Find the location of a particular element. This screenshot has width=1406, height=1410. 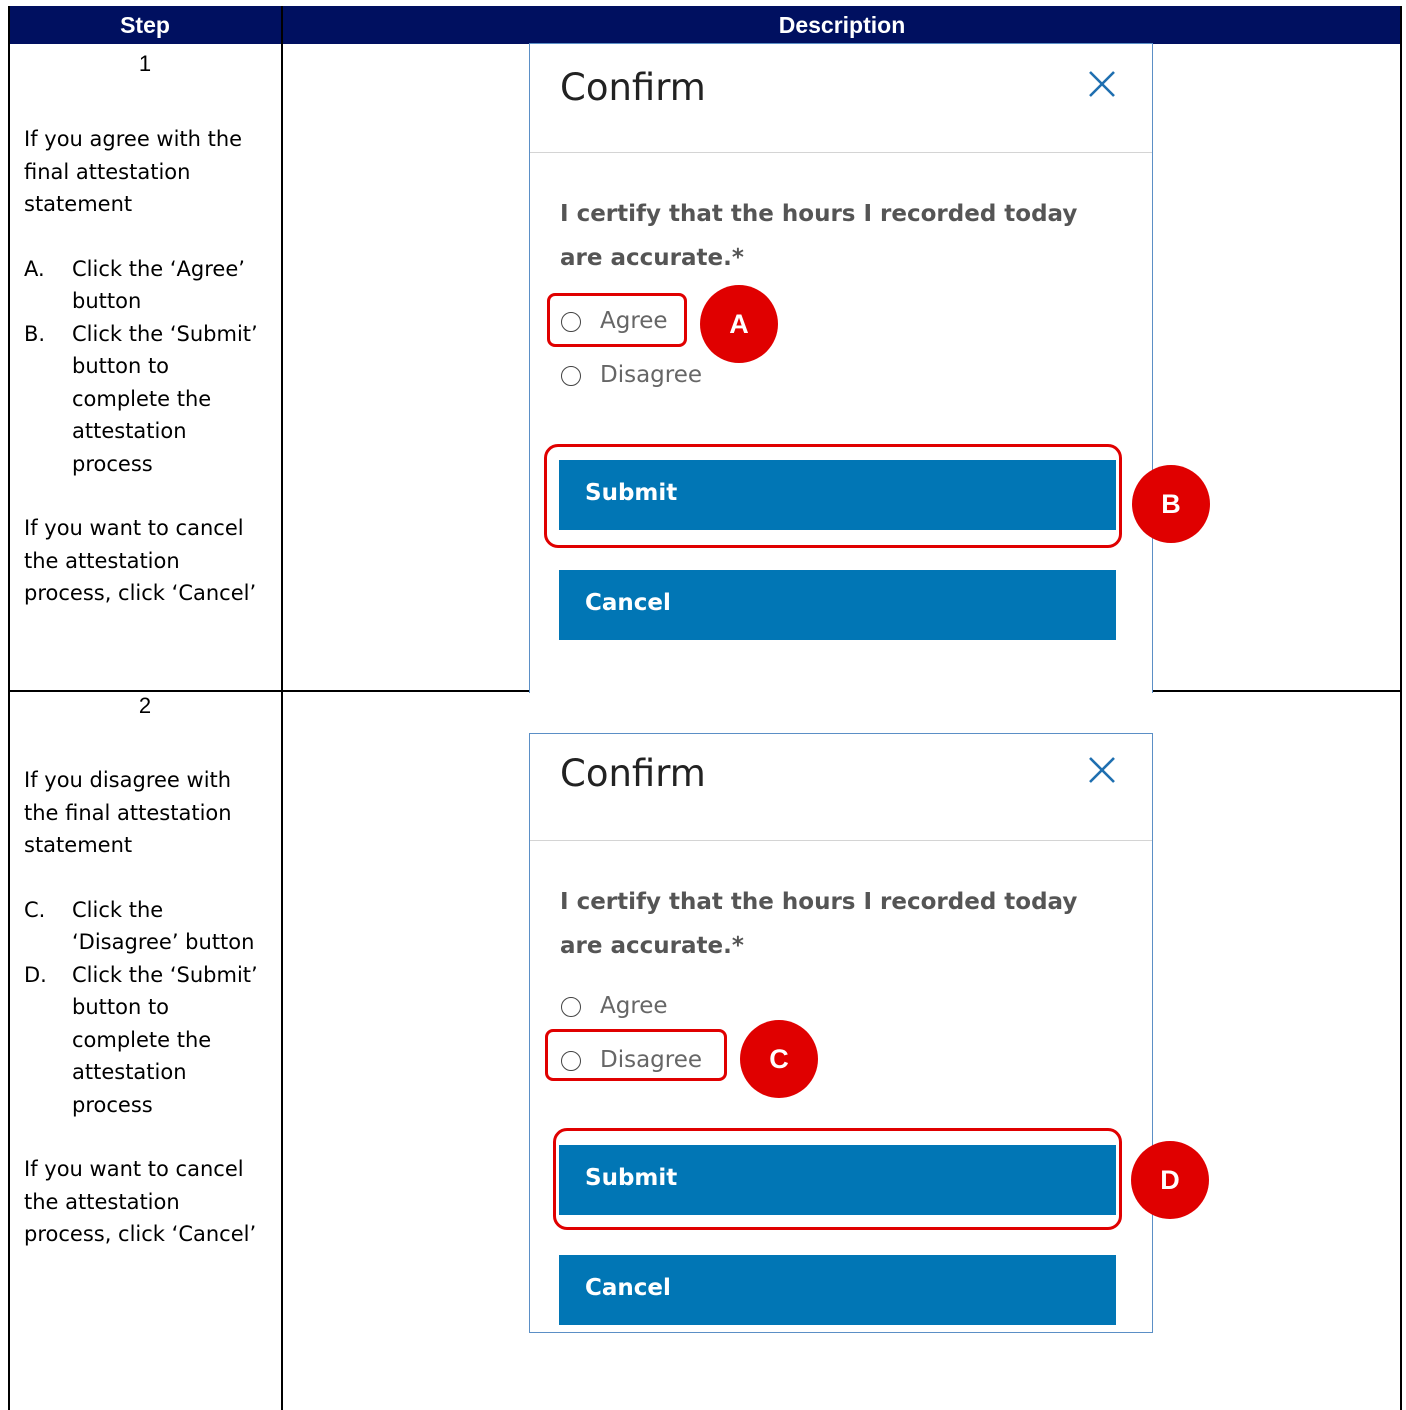

step-number: 1 is located at coordinates (145, 63).